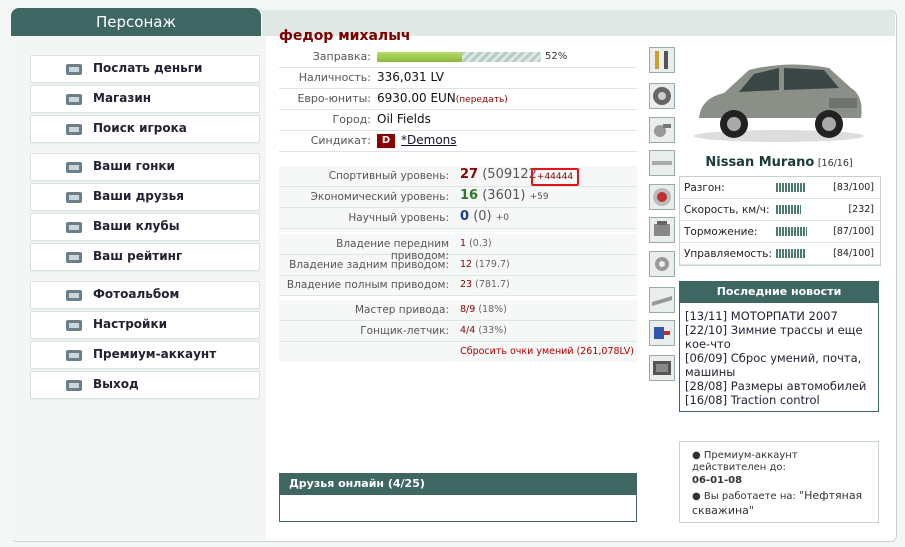 The image size is (905, 547). What do you see at coordinates (504, 195) in the screenshot?
I see `econ-level-value: 16 (3601) +59` at bounding box center [504, 195].